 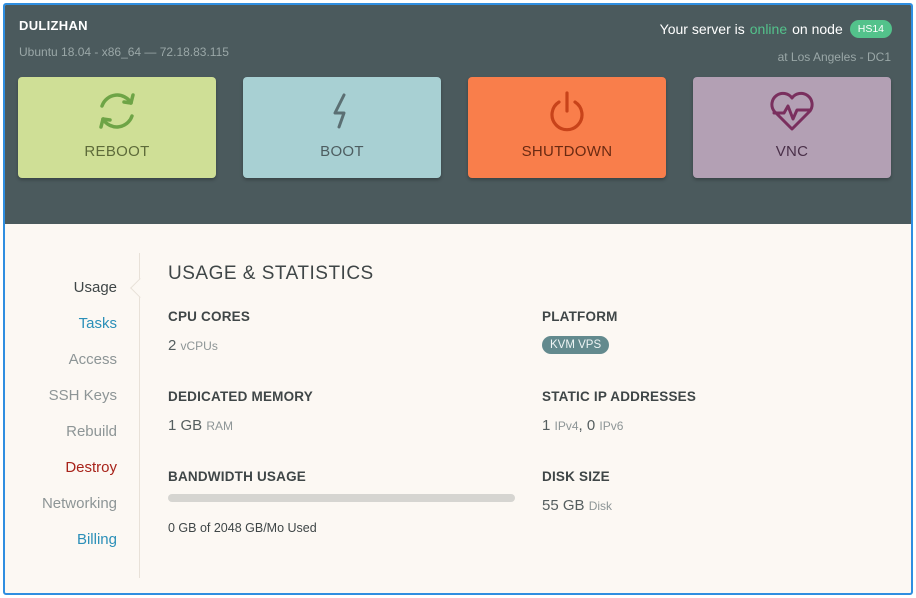 What do you see at coordinates (93, 359) in the screenshot?
I see `sidebar-item-access: Access` at bounding box center [93, 359].